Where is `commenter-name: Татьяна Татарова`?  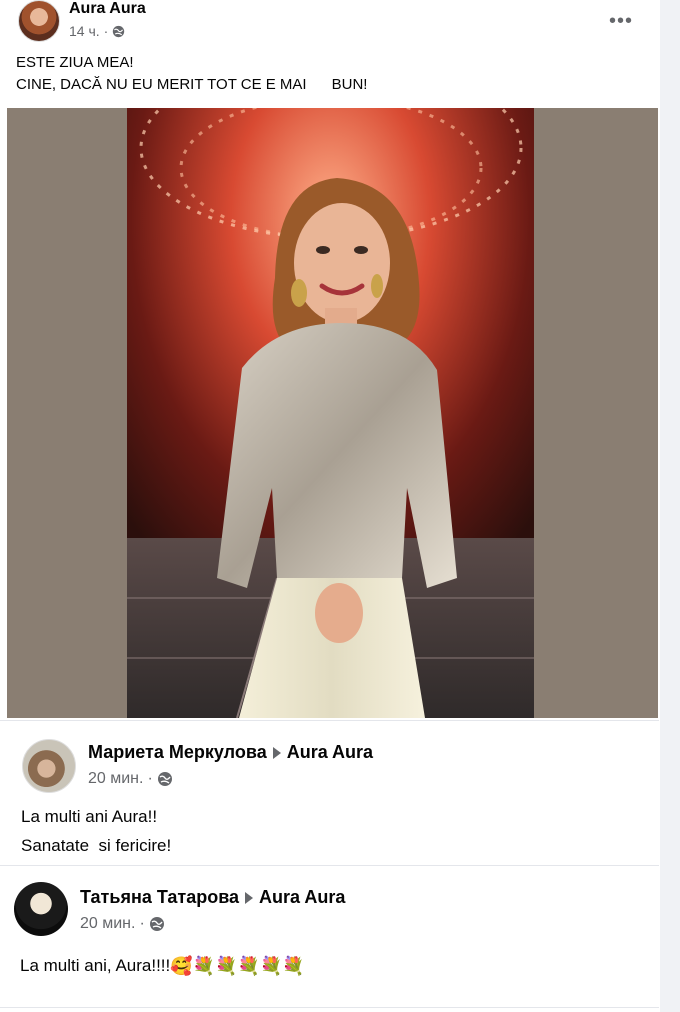
commenter-name: Татьяна Татарова is located at coordinates (159, 897).